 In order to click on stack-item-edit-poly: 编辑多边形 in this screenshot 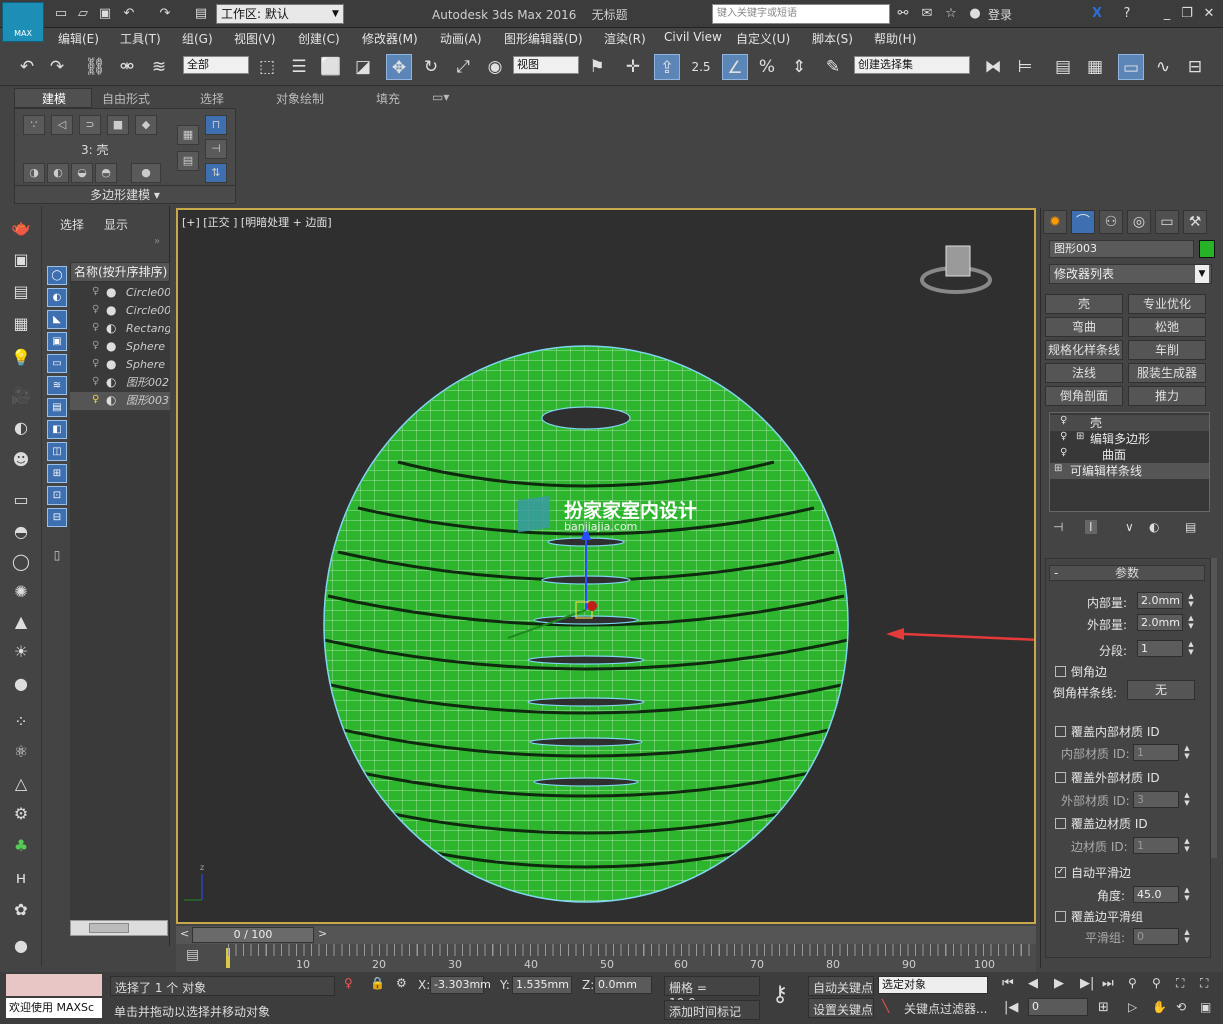, I will do `click(1129, 439)`.